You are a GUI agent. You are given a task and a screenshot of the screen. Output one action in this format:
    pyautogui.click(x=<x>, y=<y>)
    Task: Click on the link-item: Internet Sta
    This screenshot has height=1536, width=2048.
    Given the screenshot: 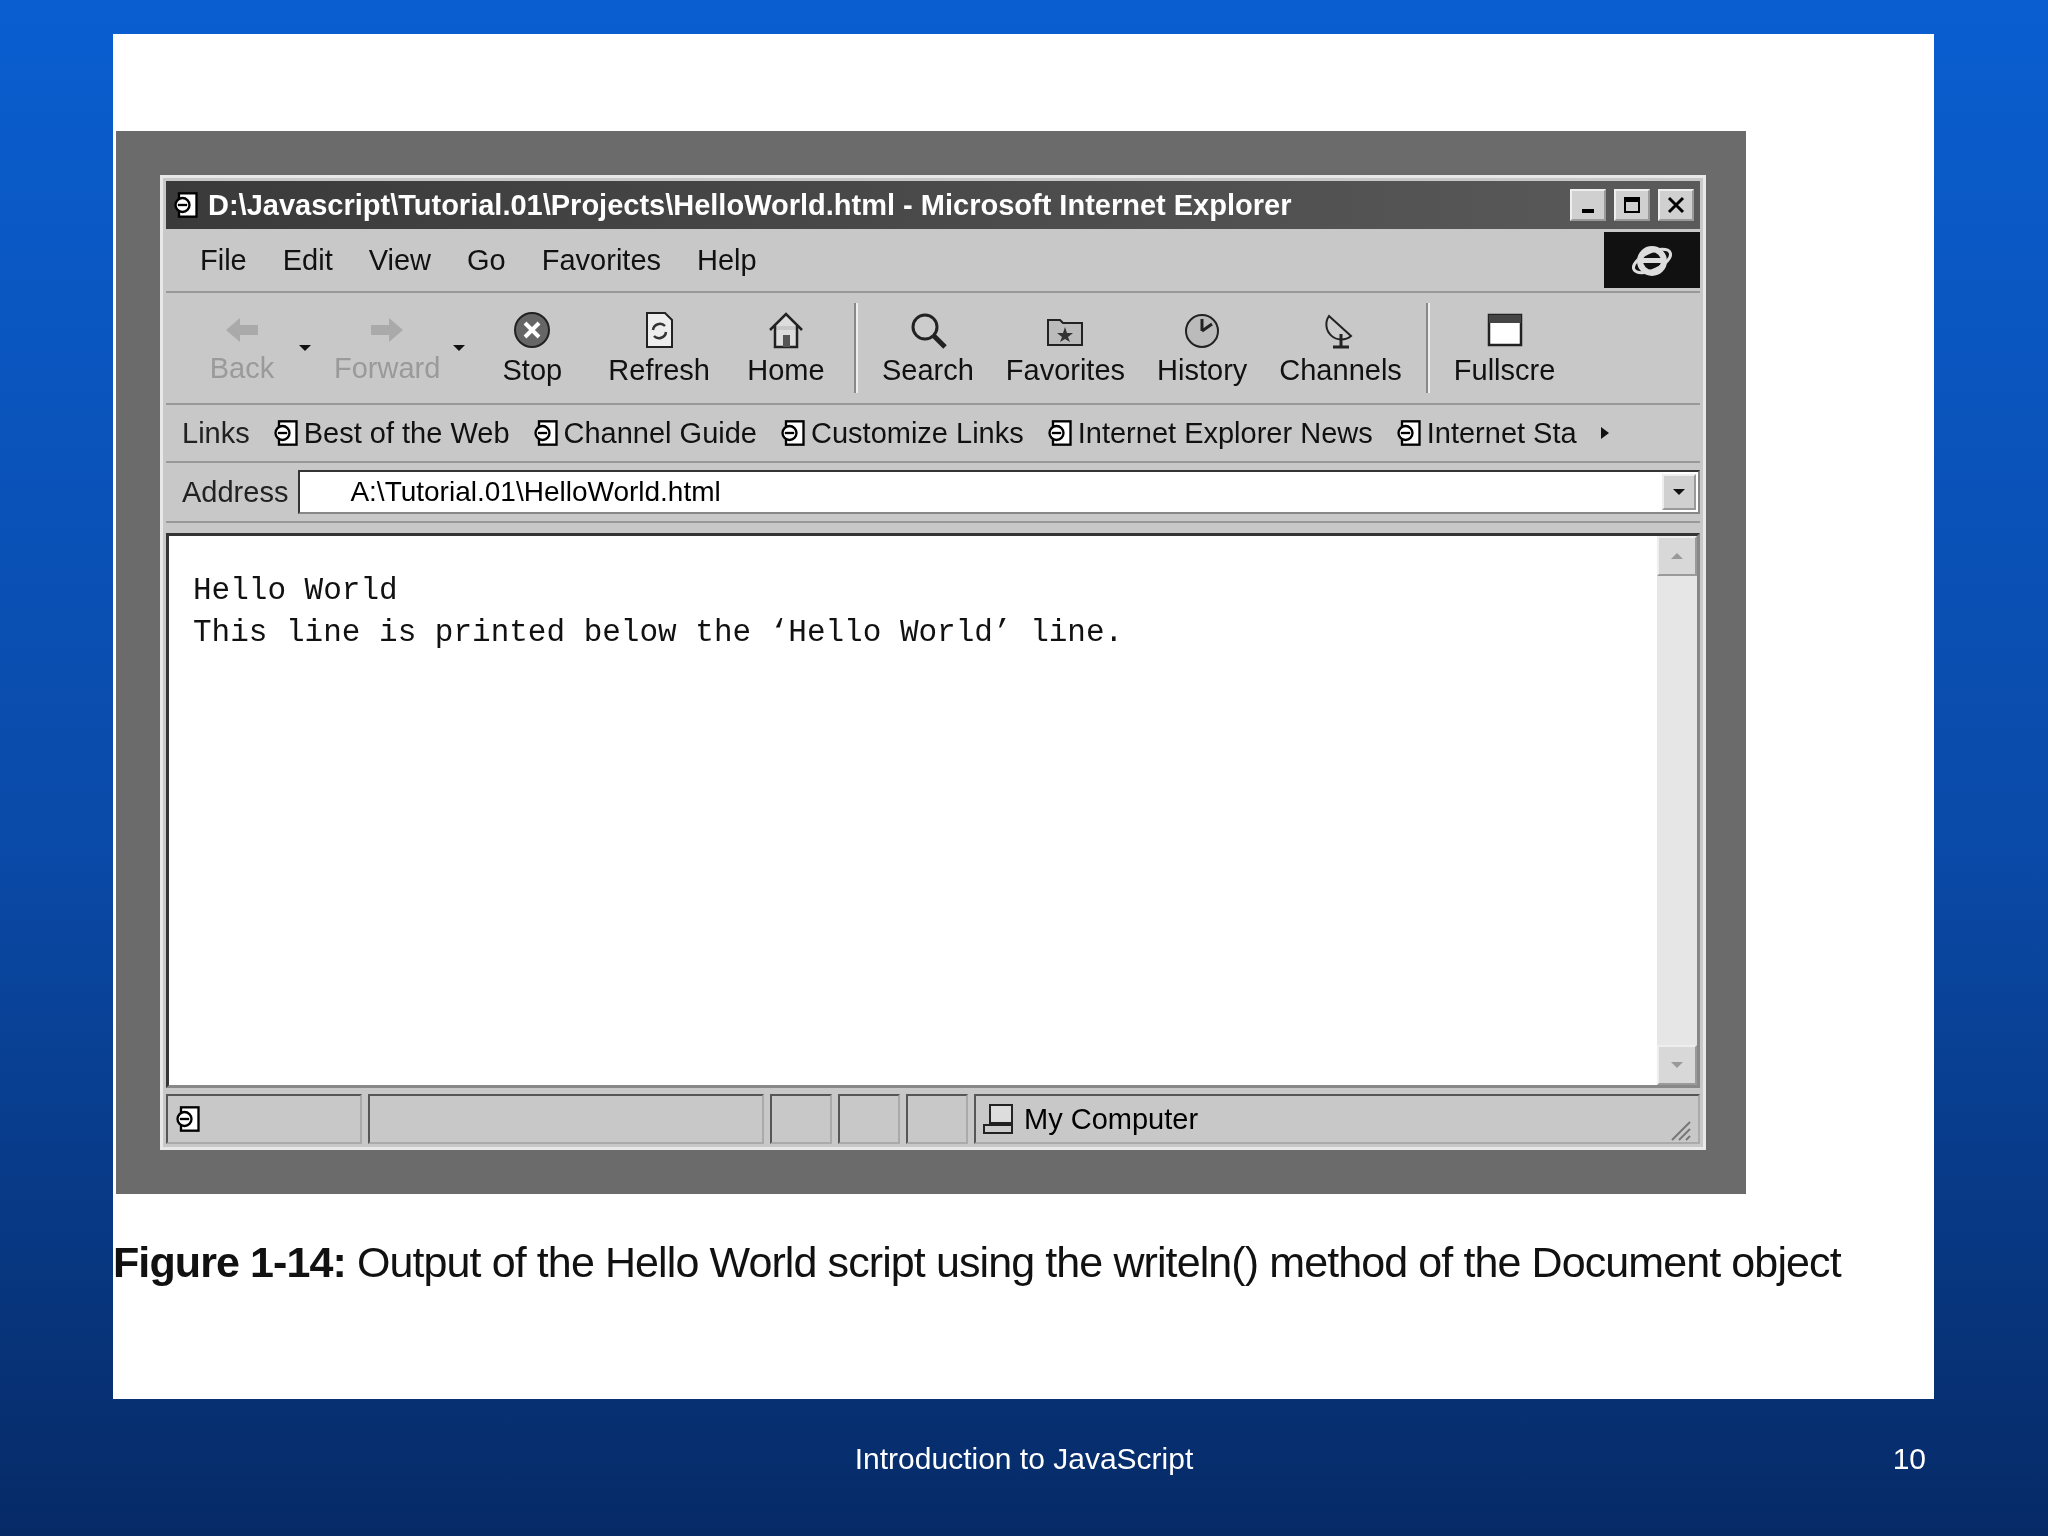 What is the action you would take?
    pyautogui.click(x=1485, y=433)
    